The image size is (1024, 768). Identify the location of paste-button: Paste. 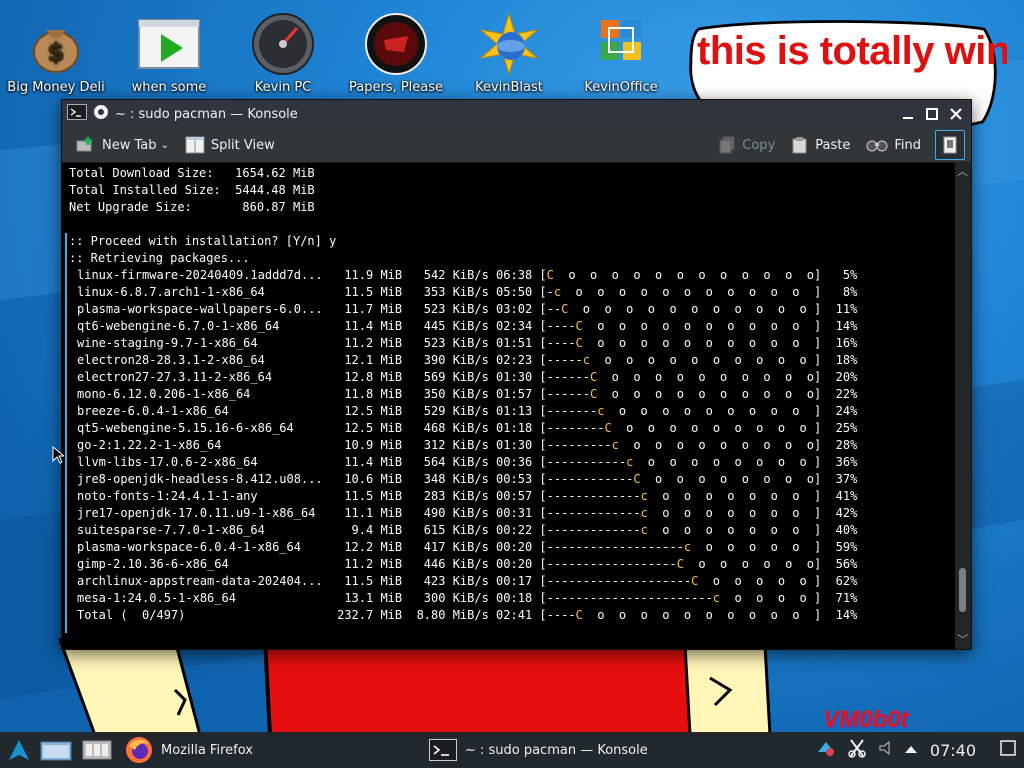
(820, 145).